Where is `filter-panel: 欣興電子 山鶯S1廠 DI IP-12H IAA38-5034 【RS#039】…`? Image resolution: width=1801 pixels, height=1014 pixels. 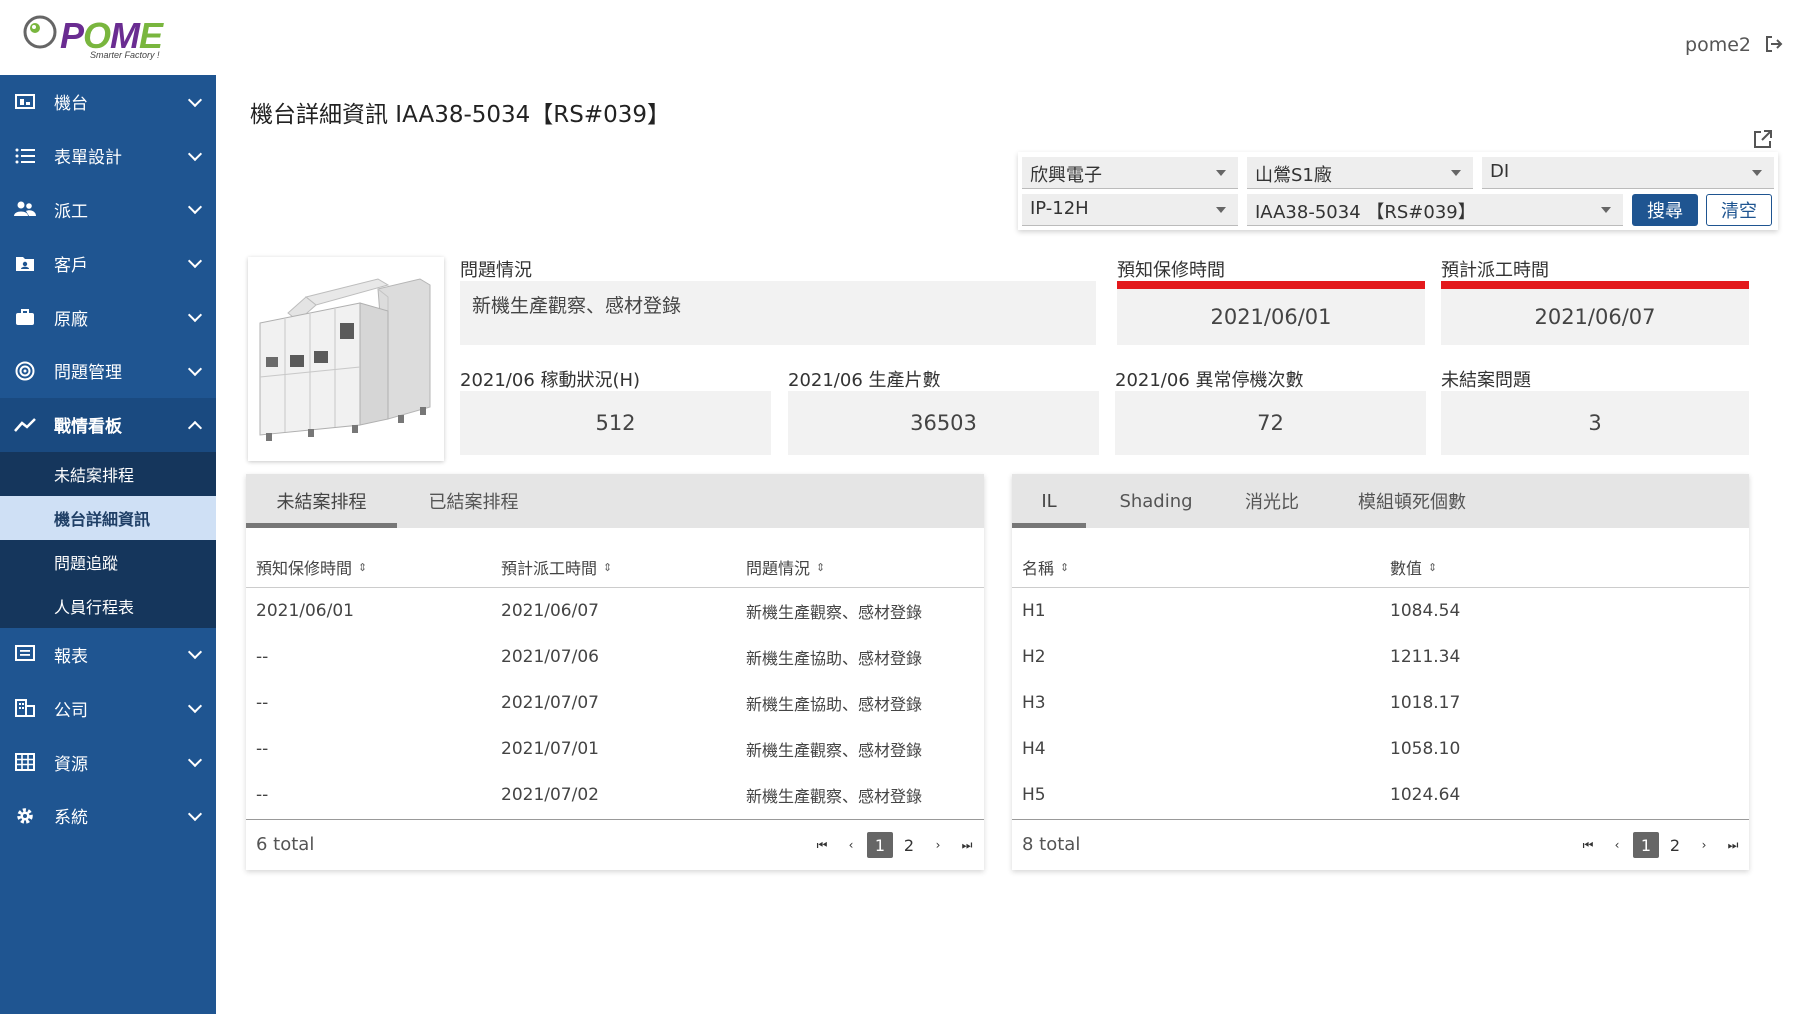
filter-panel: 欣興電子 山鶯S1廠 DI IP-12H IAA38-5034 【RS#039】… is located at coordinates (1398, 191).